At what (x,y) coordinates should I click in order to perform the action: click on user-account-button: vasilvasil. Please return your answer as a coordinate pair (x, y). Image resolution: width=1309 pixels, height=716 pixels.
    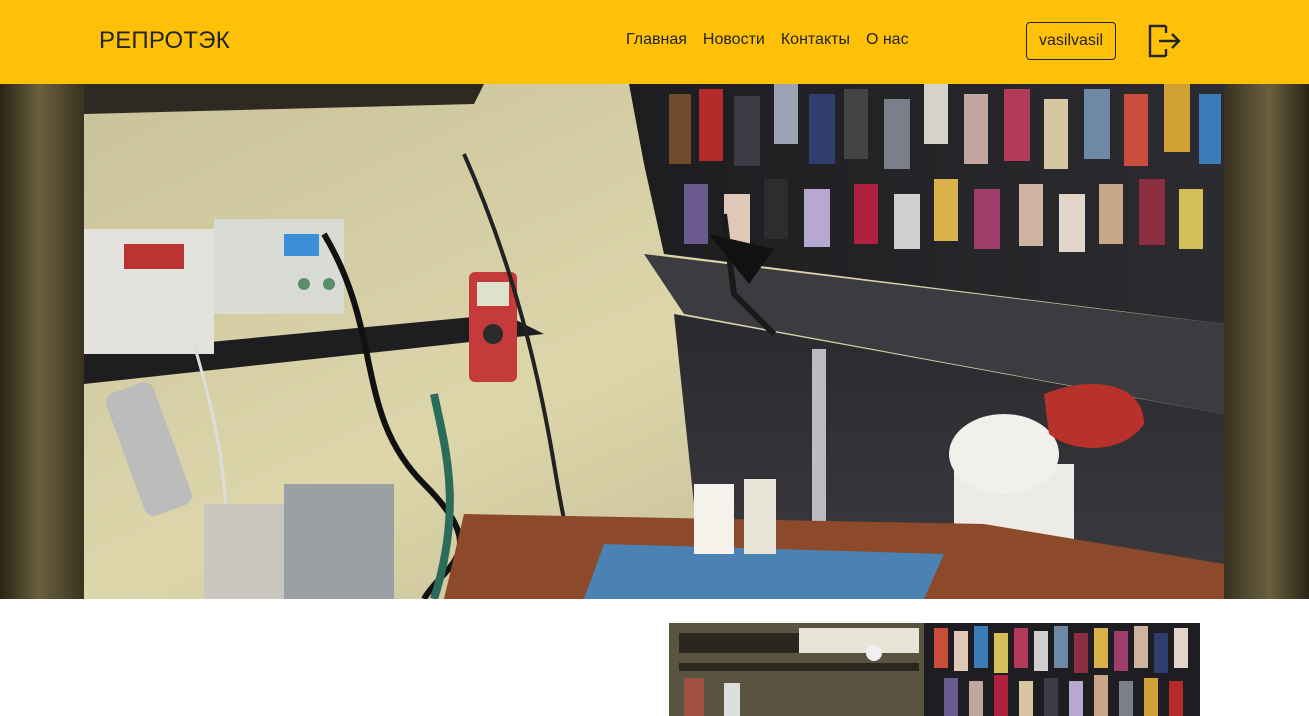
    Looking at the image, I should click on (1071, 41).